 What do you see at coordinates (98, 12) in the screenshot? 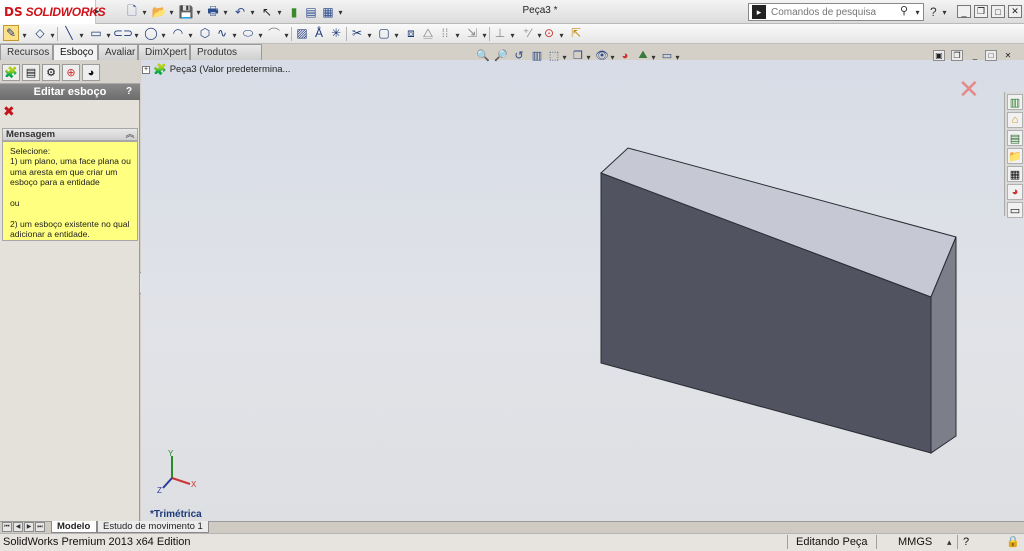
I see `menu-expand-arrow-icon: ▸` at bounding box center [98, 12].